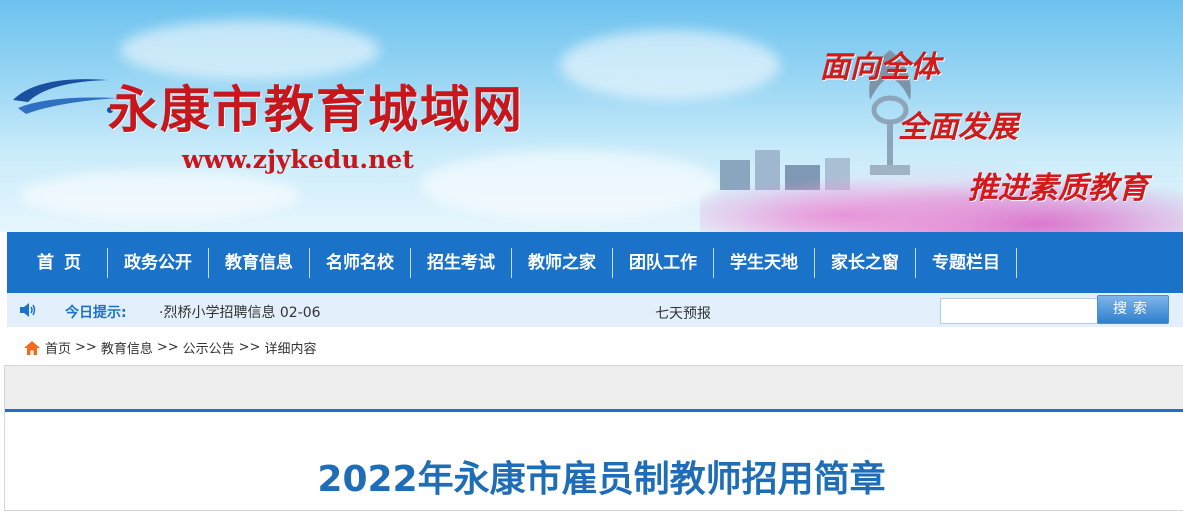  I want to click on breadcrumb-announcements: 公示公告, so click(209, 347).